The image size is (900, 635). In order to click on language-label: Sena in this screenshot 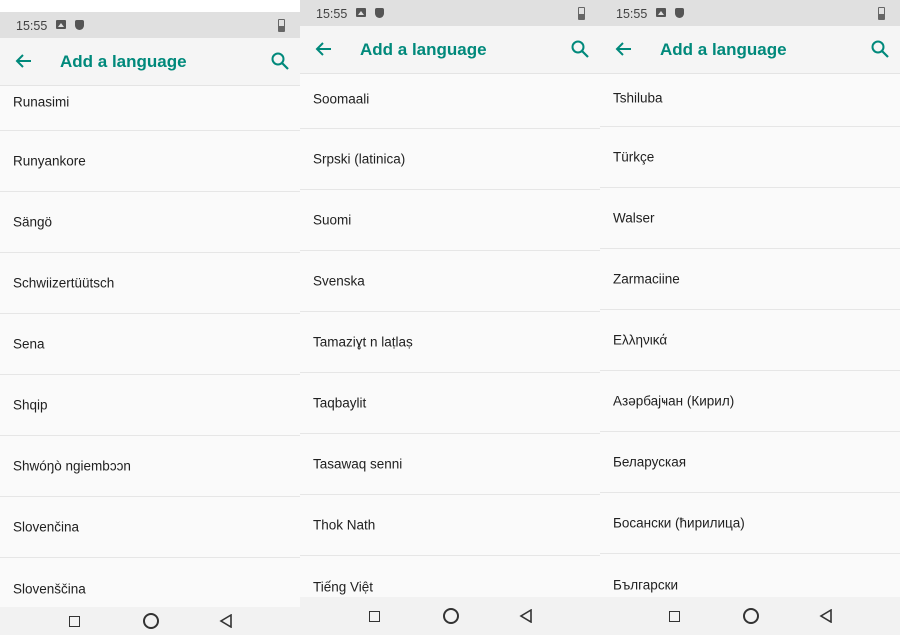, I will do `click(29, 344)`.